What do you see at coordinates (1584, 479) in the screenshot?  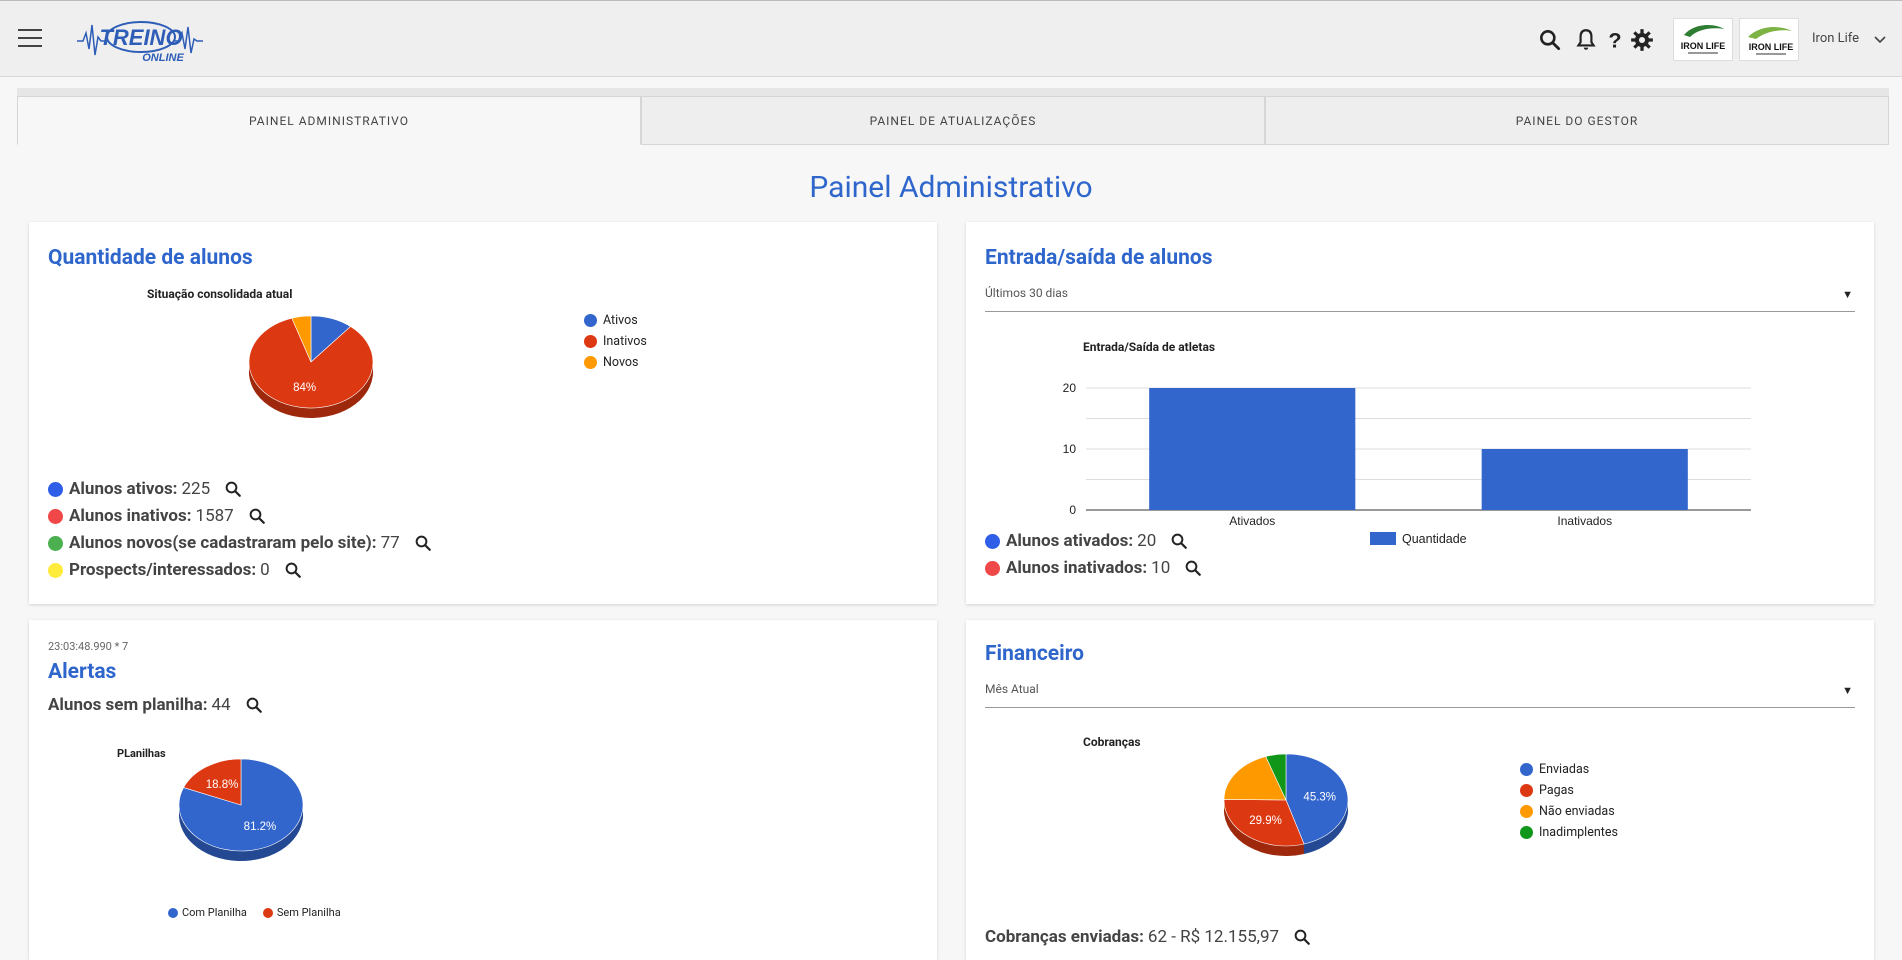 I see `bar-inativados` at bounding box center [1584, 479].